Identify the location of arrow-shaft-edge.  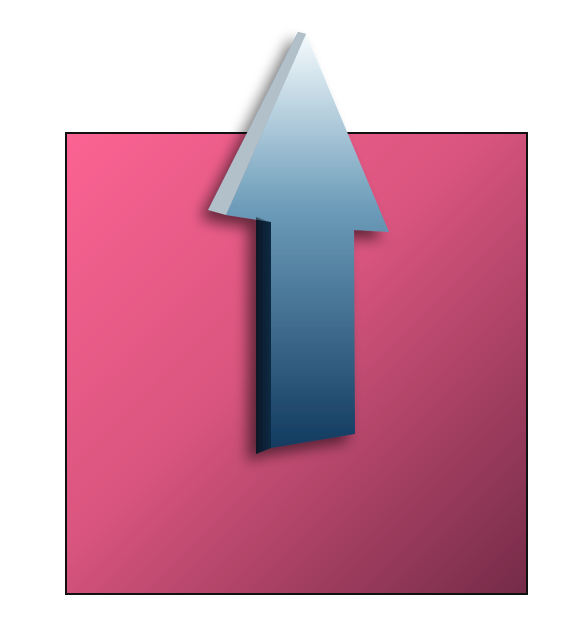
(263, 335).